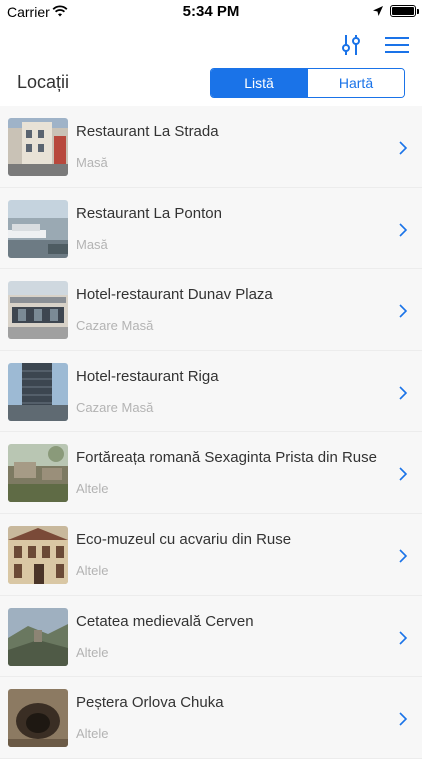  What do you see at coordinates (211, 636) in the screenshot?
I see `list-item: Cetatea medievală Cerven Altele` at bounding box center [211, 636].